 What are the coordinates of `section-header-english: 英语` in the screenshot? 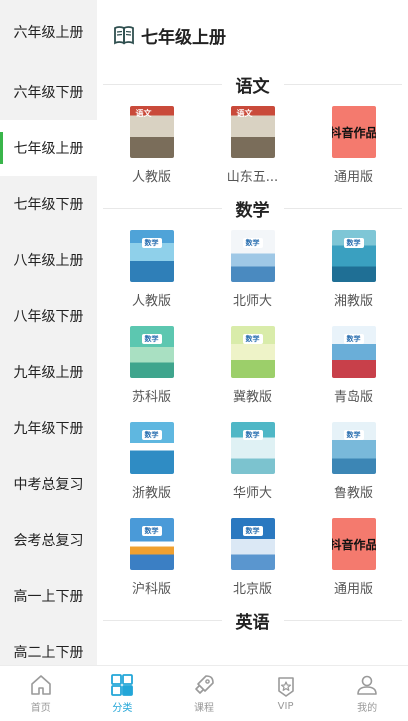 It's located at (252, 620).